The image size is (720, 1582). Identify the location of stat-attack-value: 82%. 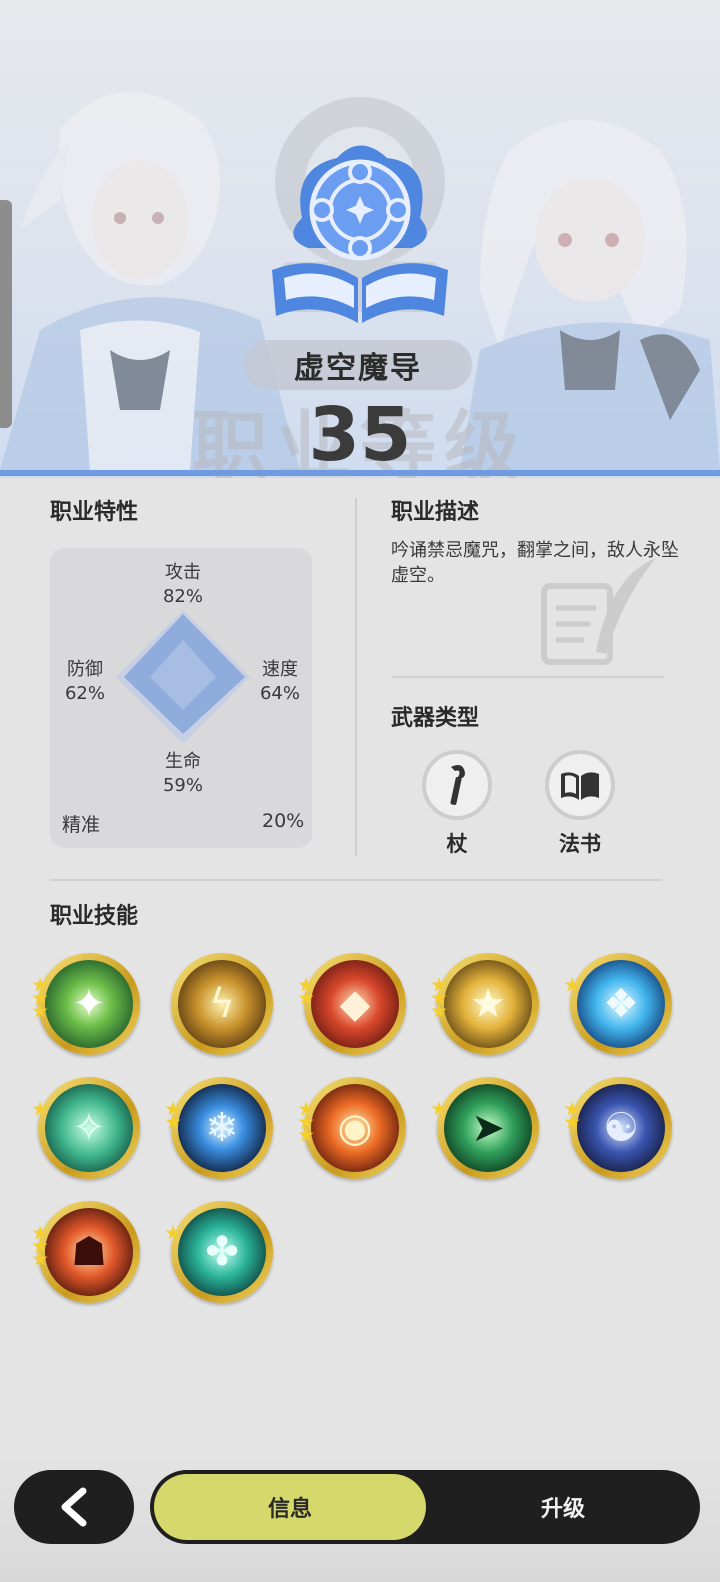
(182, 596).